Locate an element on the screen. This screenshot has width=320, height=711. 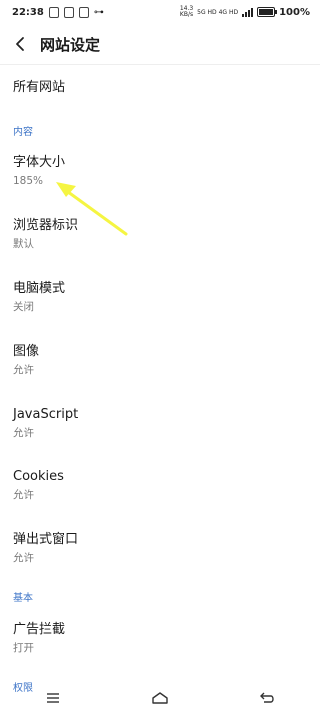
ad-block-label: 广告拦截 is located at coordinates (39, 629).